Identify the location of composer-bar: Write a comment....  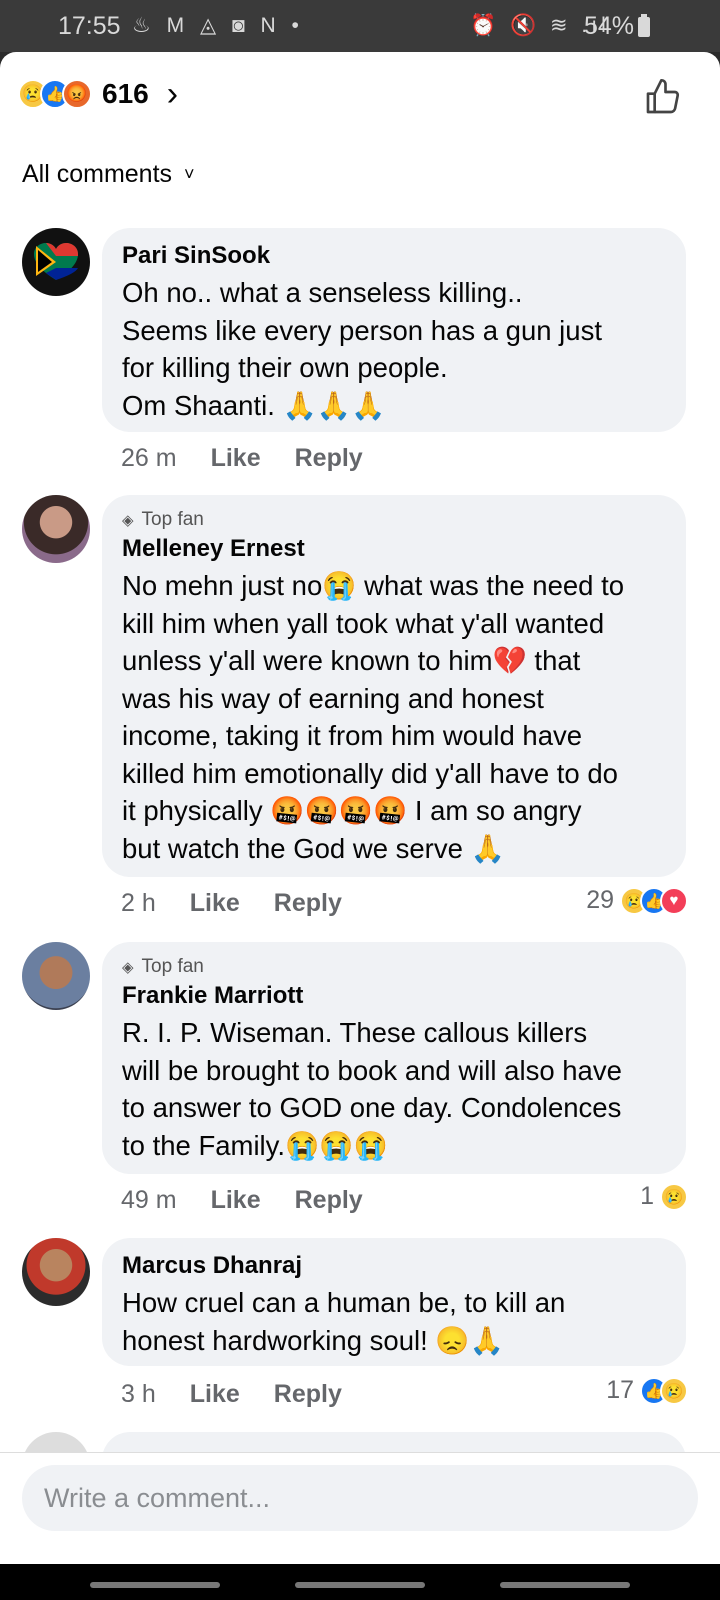
(360, 1508).